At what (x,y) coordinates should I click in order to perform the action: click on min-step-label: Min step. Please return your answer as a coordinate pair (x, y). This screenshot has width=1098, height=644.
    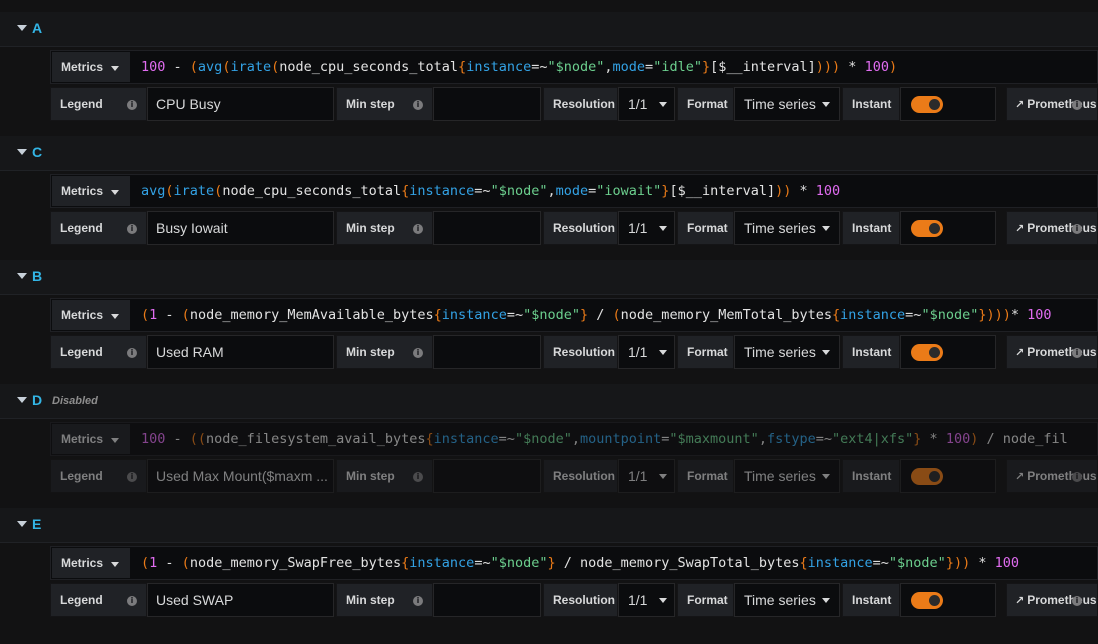
    Looking at the image, I should click on (370, 228).